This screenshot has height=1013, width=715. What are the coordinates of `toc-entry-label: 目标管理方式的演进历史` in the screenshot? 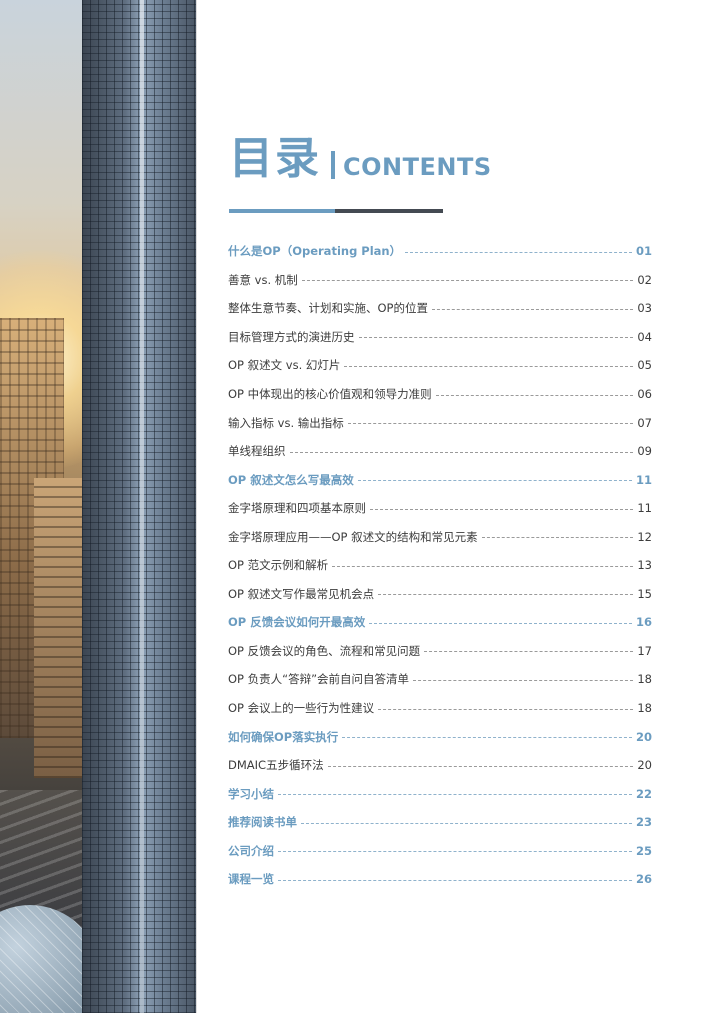 It's located at (291, 336).